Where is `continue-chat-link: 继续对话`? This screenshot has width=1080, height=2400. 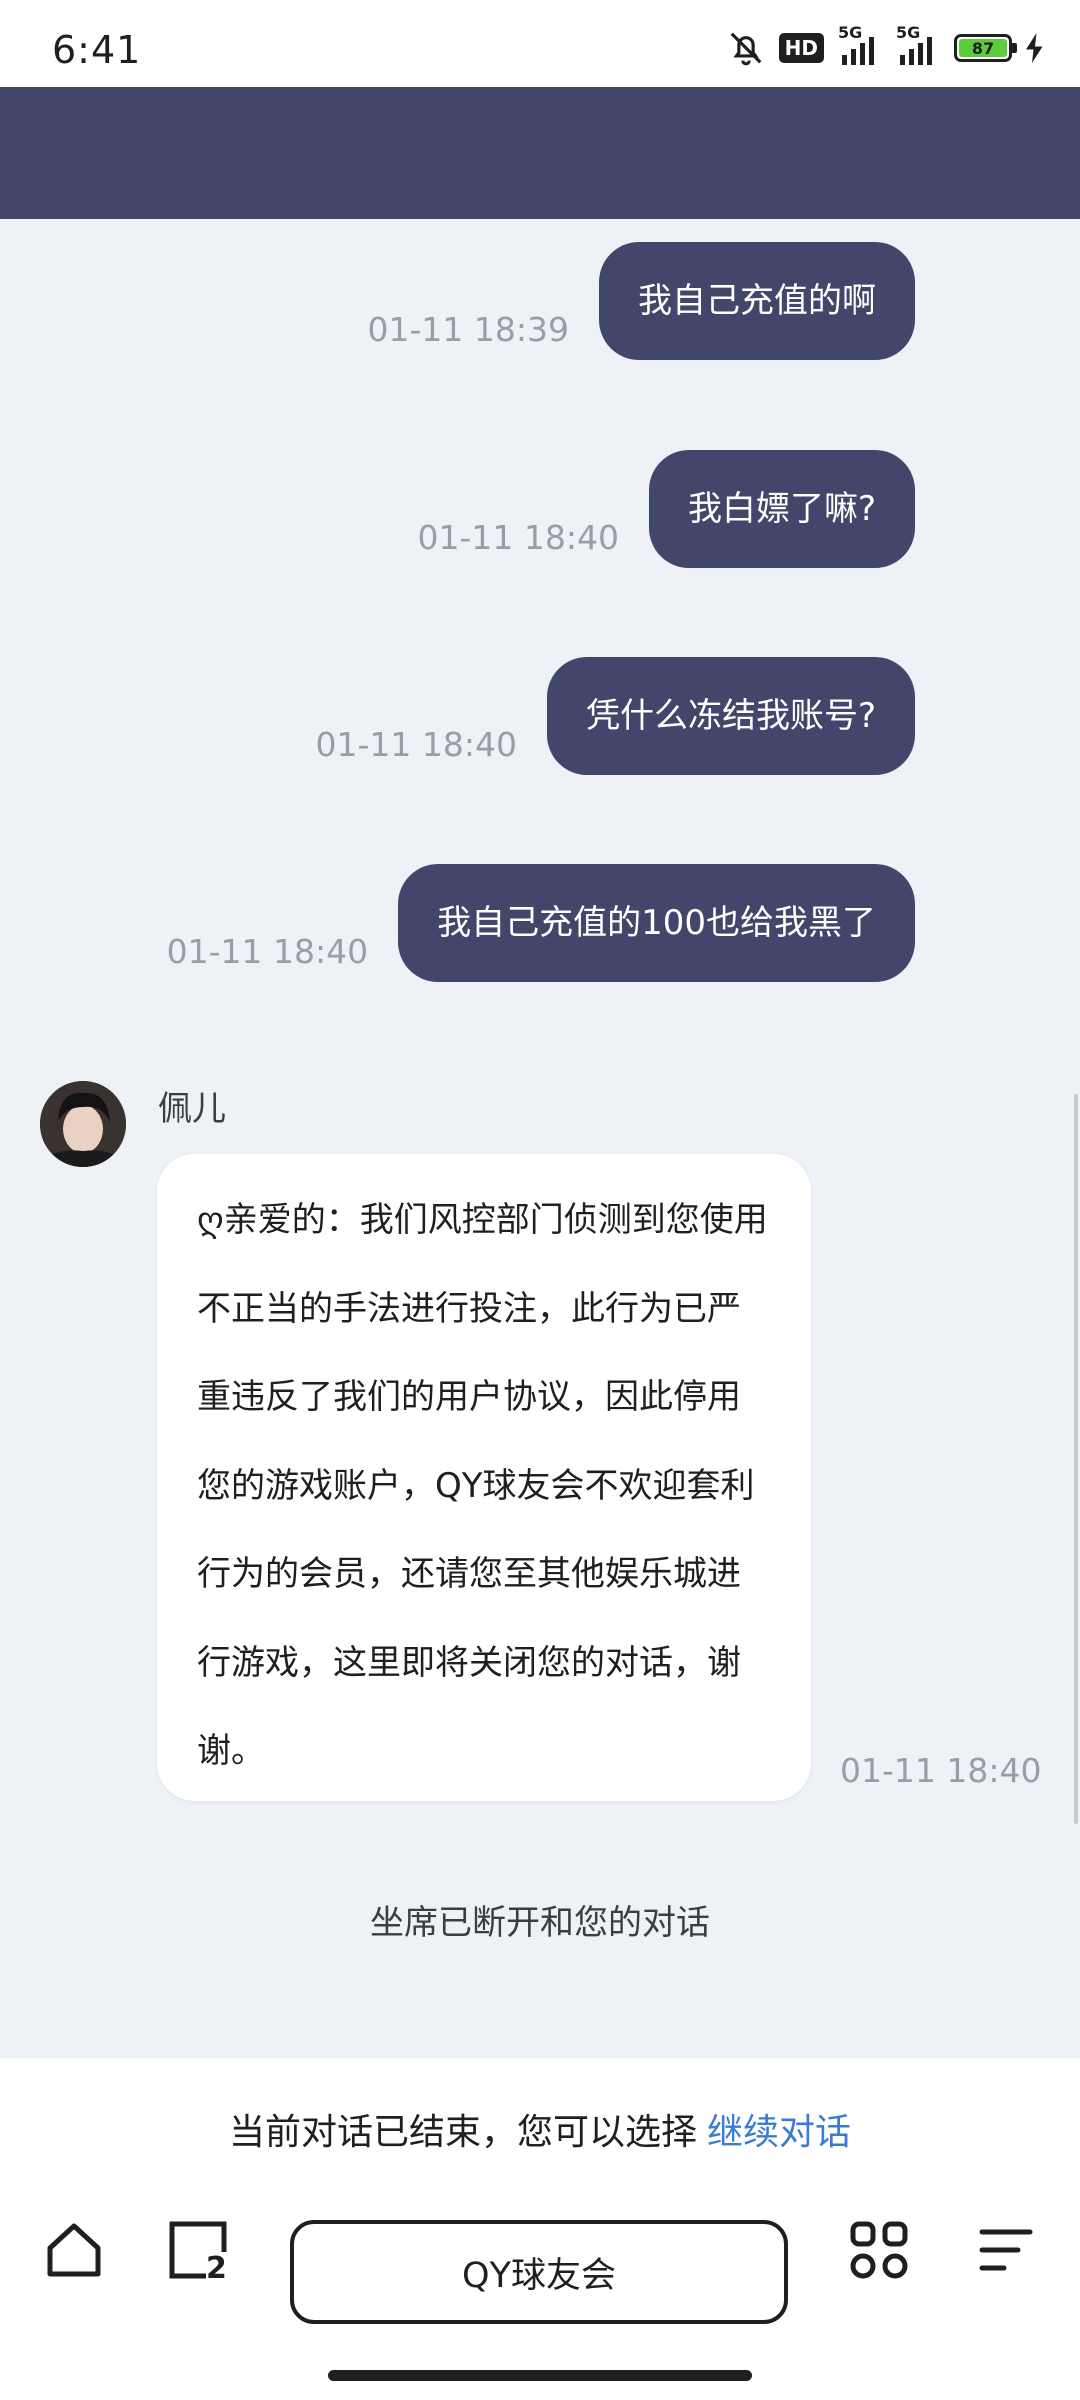
continue-chat-link: 继续对话 is located at coordinates (779, 2132).